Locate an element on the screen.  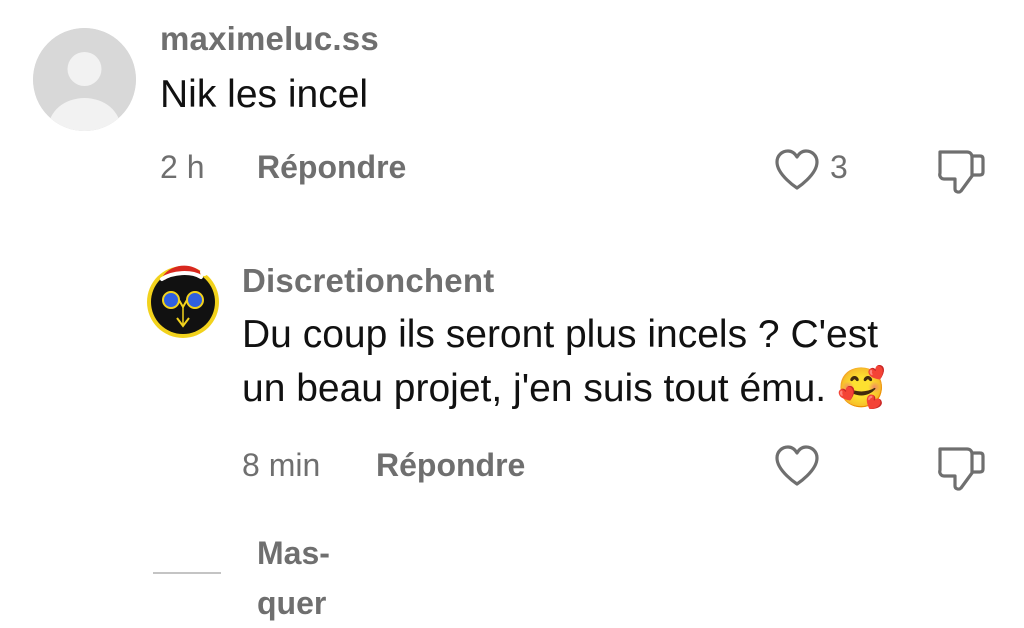
like-count: 3 is located at coordinates (839, 167).